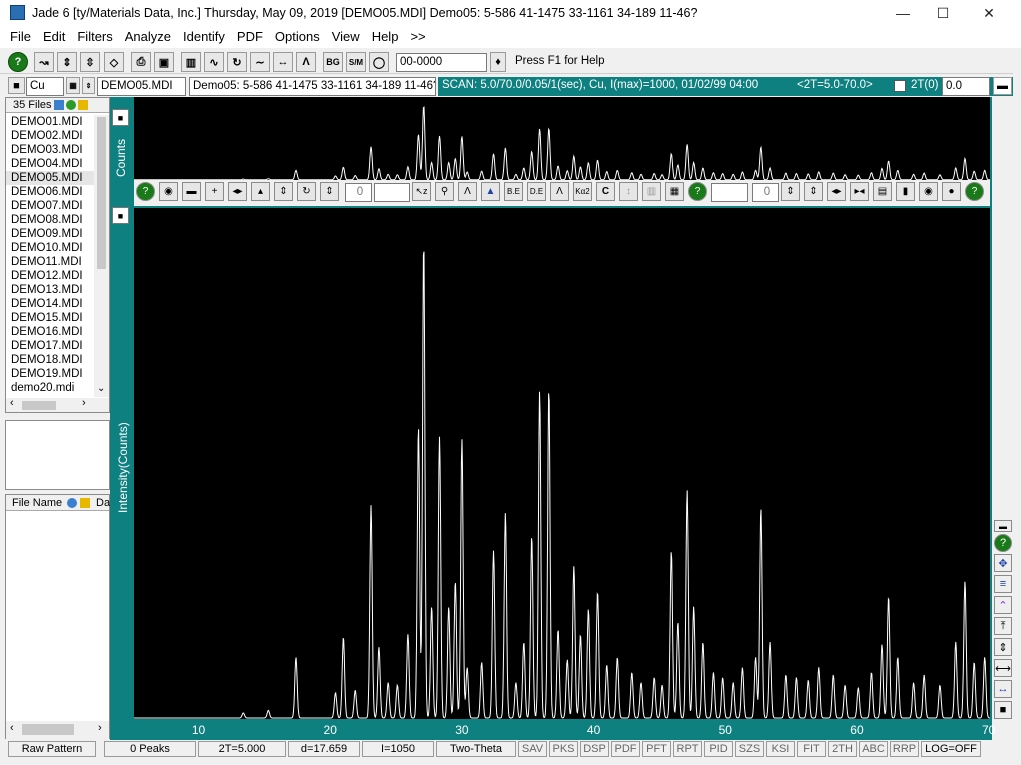  Describe the element at coordinates (904, 749) in the screenshot. I see `status-tab-rrp: RRP` at that location.